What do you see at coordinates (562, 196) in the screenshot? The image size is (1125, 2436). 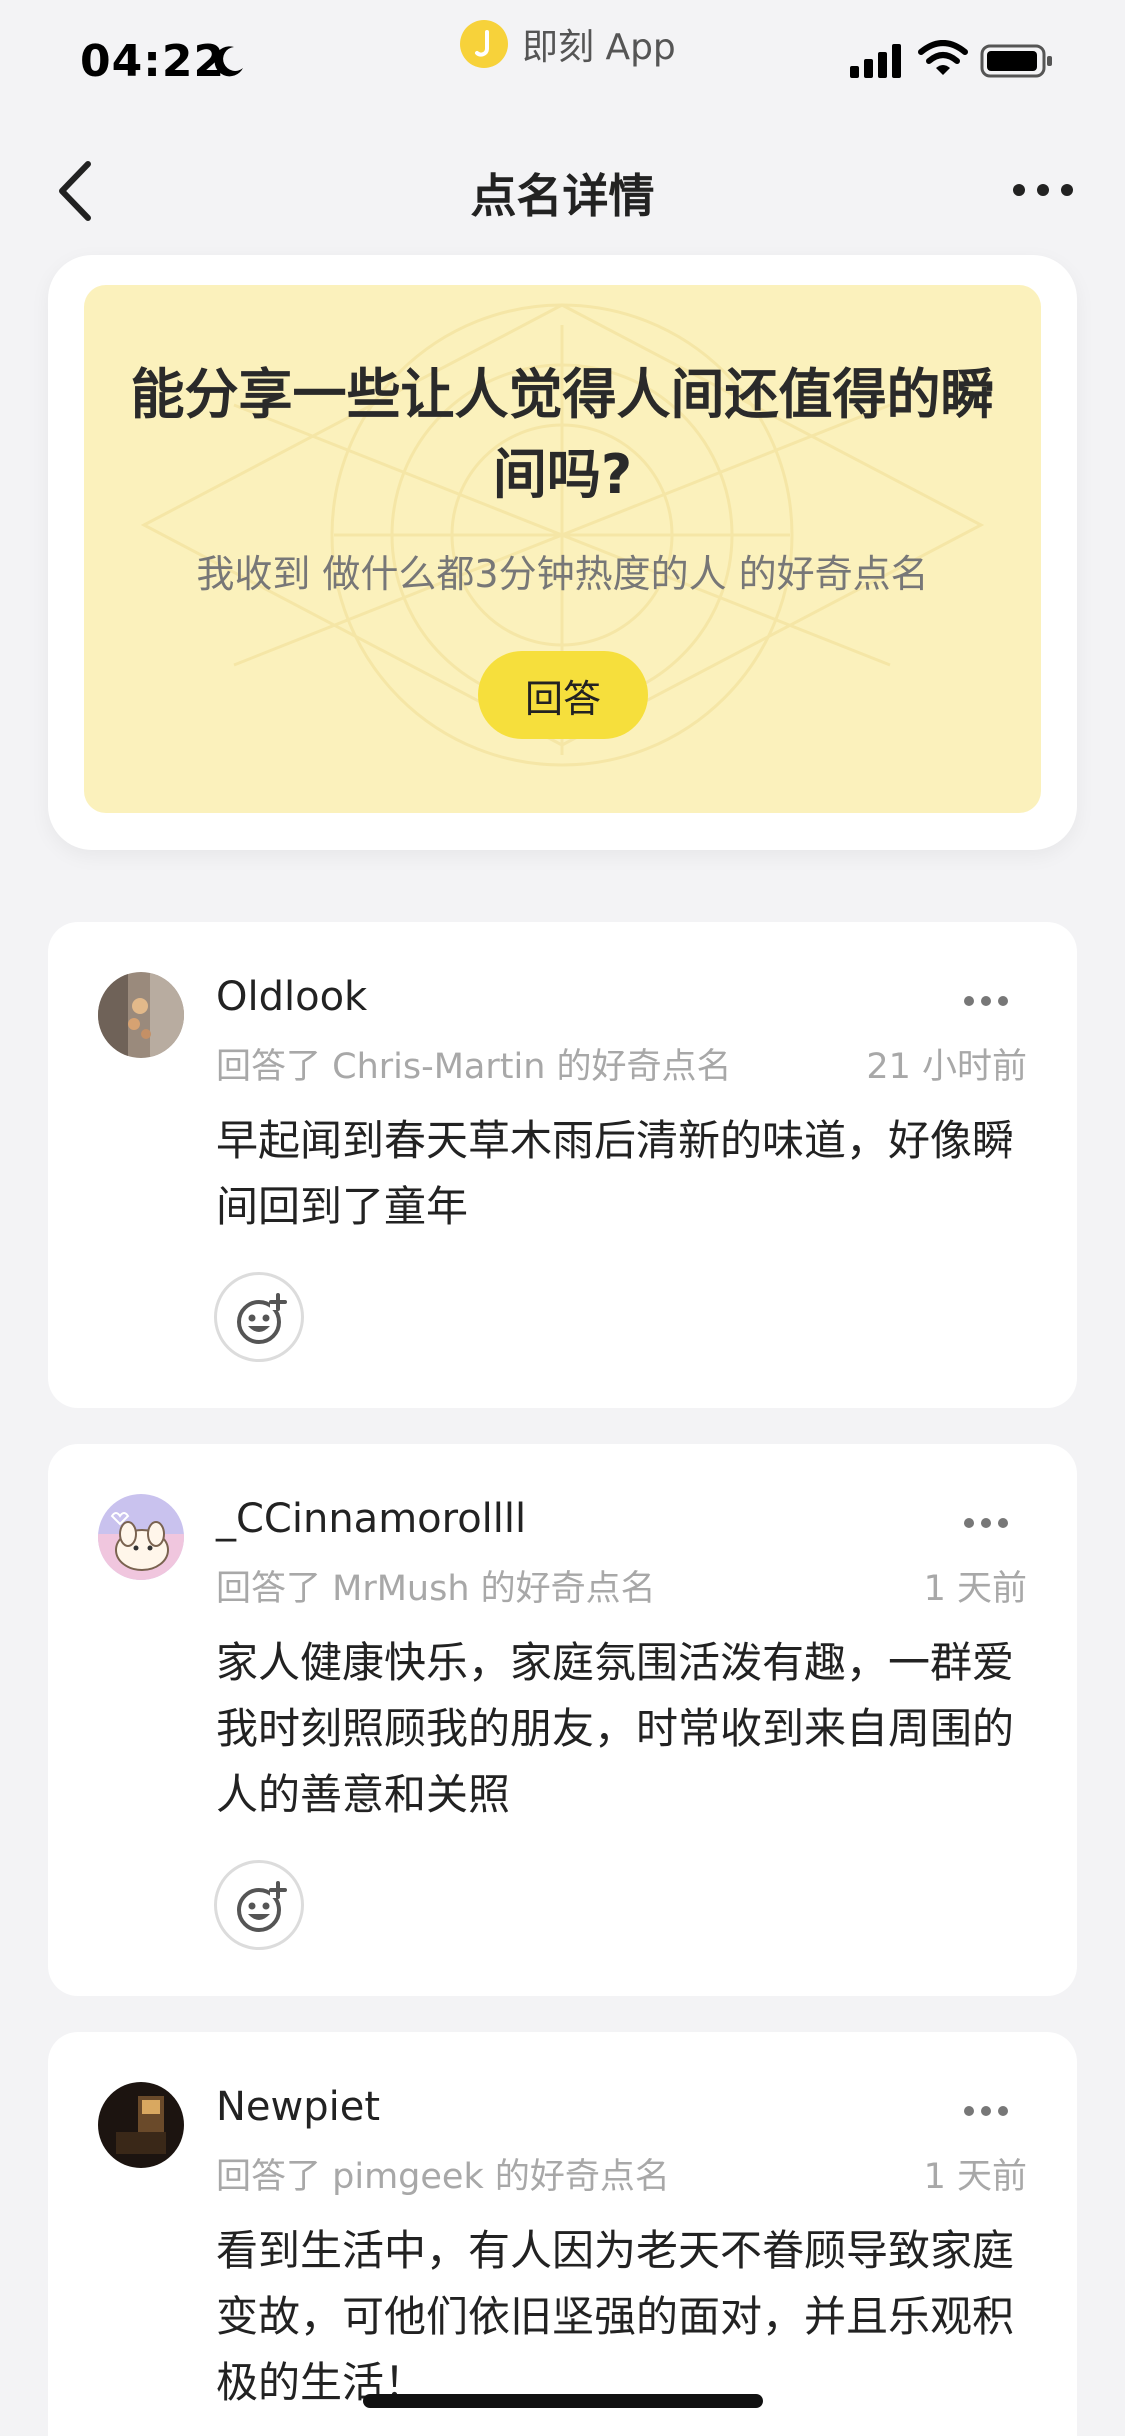 I see `page-title: 点名详情` at bounding box center [562, 196].